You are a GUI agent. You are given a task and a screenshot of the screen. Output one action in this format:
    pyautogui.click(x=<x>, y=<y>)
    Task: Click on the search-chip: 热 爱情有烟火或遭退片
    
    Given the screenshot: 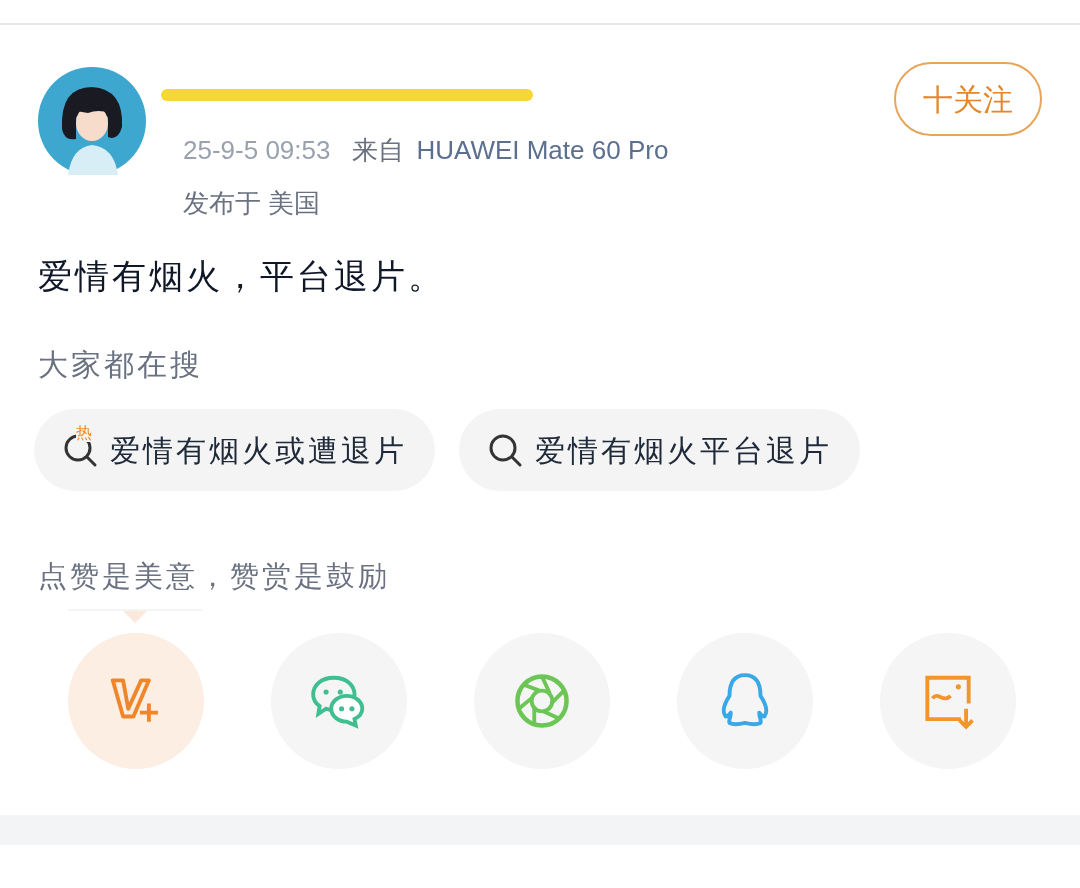 What is the action you would take?
    pyautogui.click(x=234, y=450)
    